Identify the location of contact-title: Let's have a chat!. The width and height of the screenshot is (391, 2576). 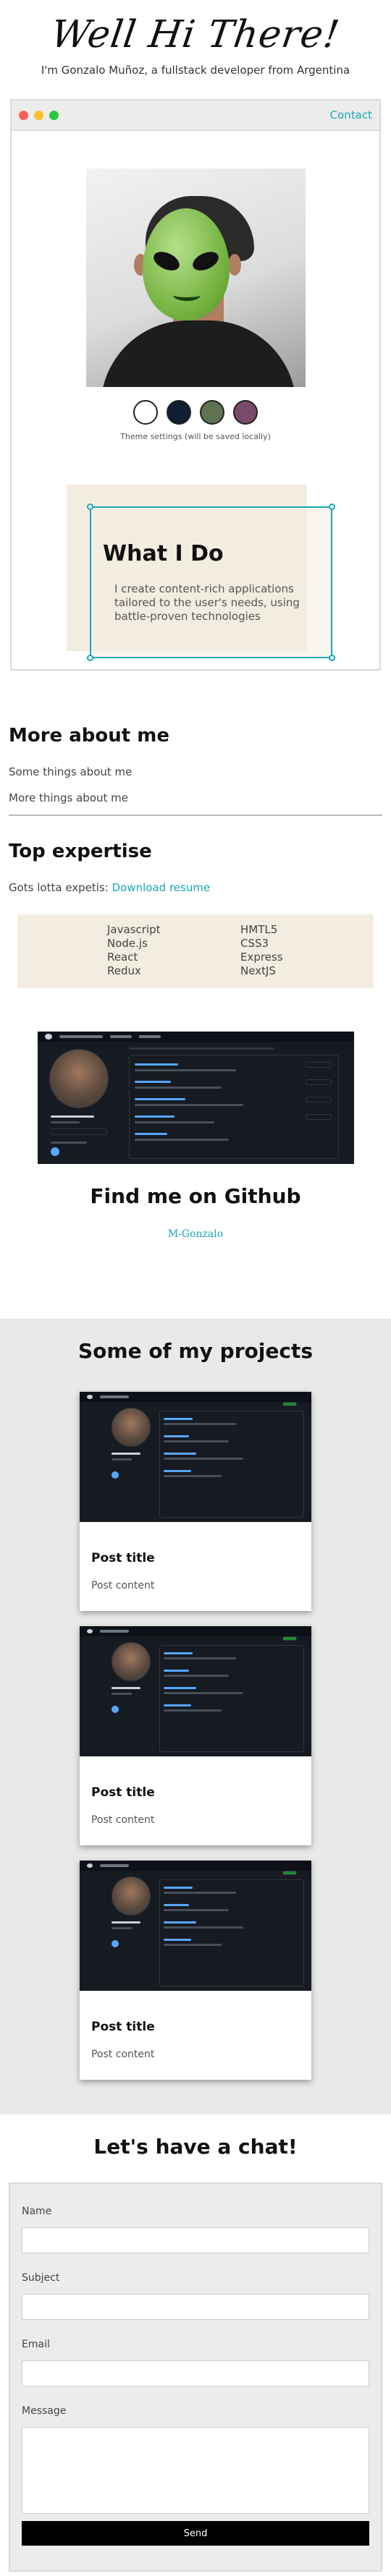
(195, 2147).